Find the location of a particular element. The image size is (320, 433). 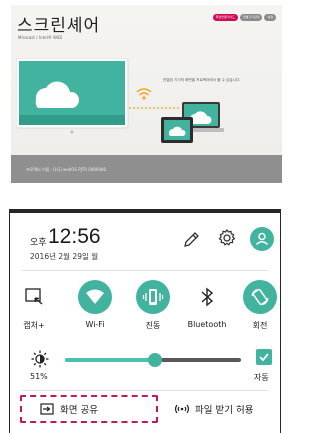

toggle-capture: 캡처+ is located at coordinates (34, 305).